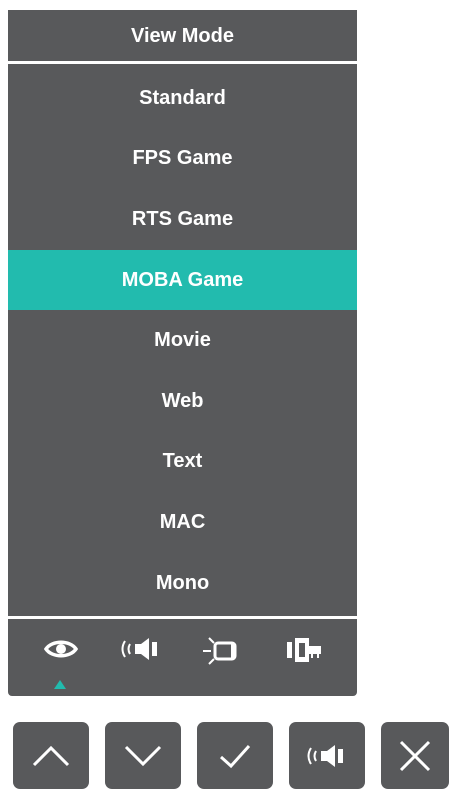  What do you see at coordinates (182, 280) in the screenshot?
I see `menu-item-moba-game: MOBA Game` at bounding box center [182, 280].